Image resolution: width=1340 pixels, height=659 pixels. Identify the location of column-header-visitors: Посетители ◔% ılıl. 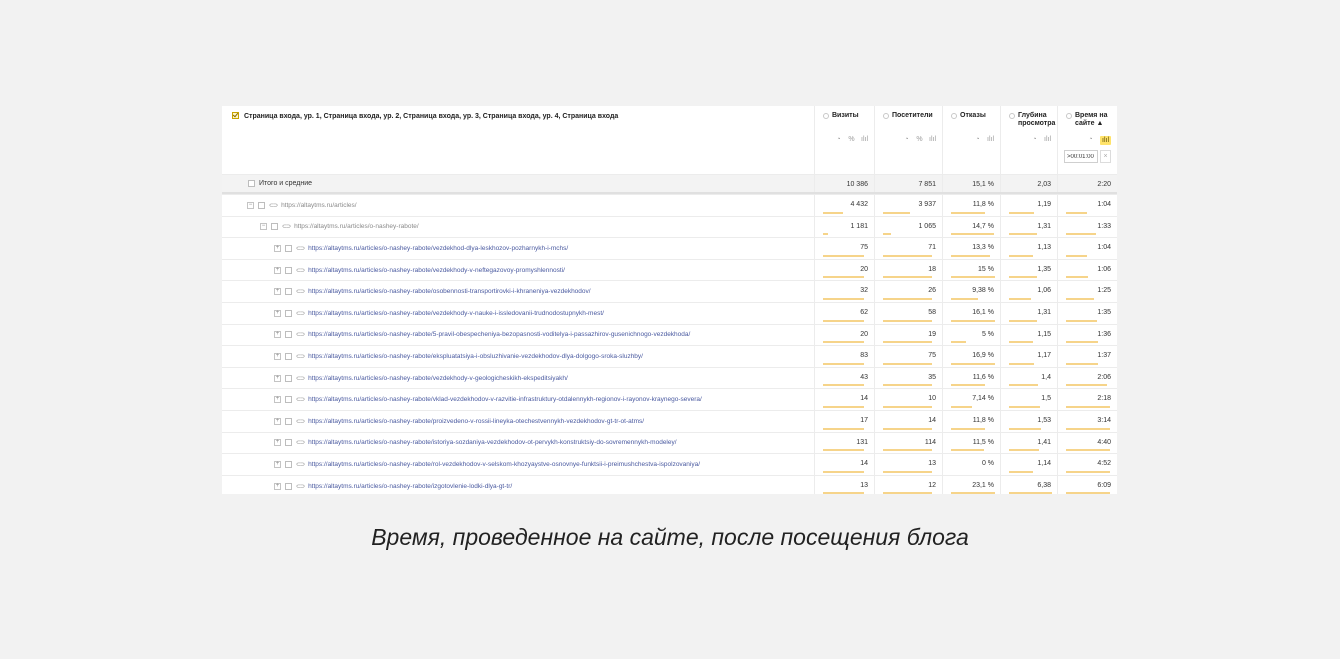
(908, 140).